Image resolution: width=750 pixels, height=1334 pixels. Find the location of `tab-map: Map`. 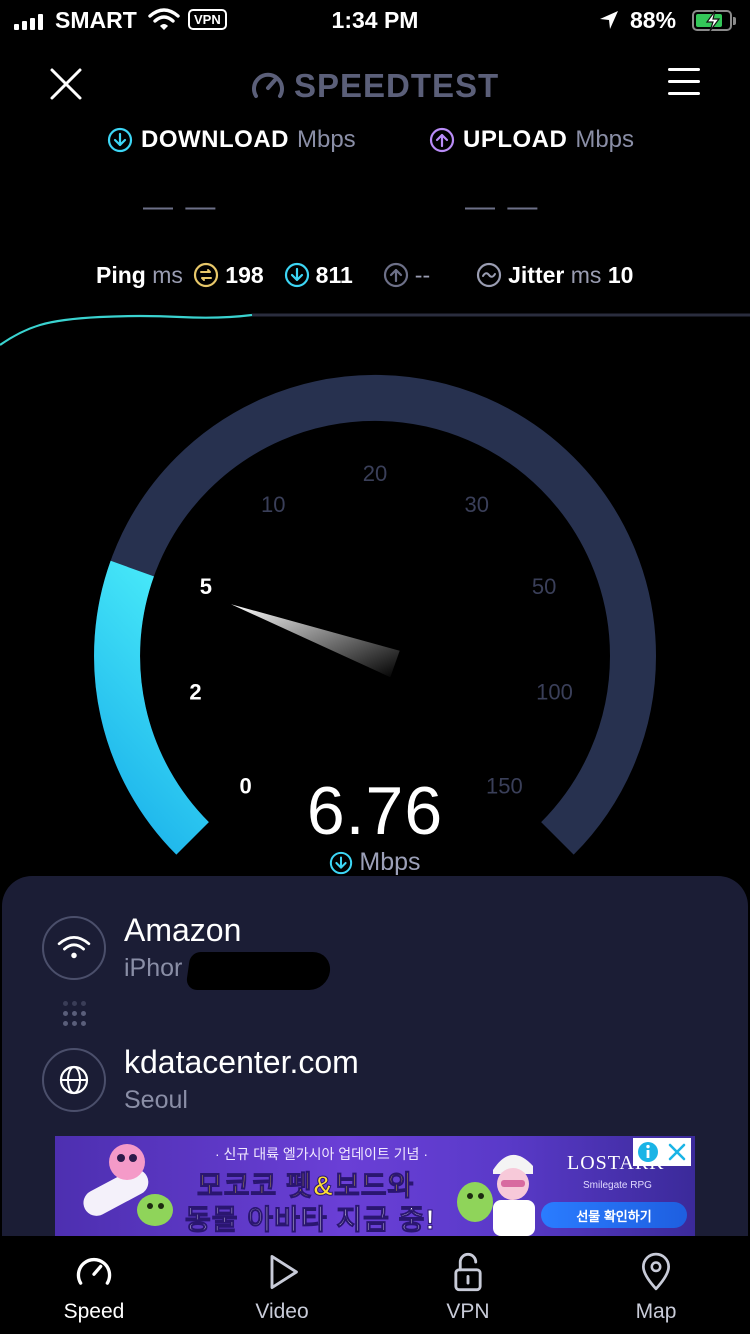

tab-map: Map is located at coordinates (656, 1287).